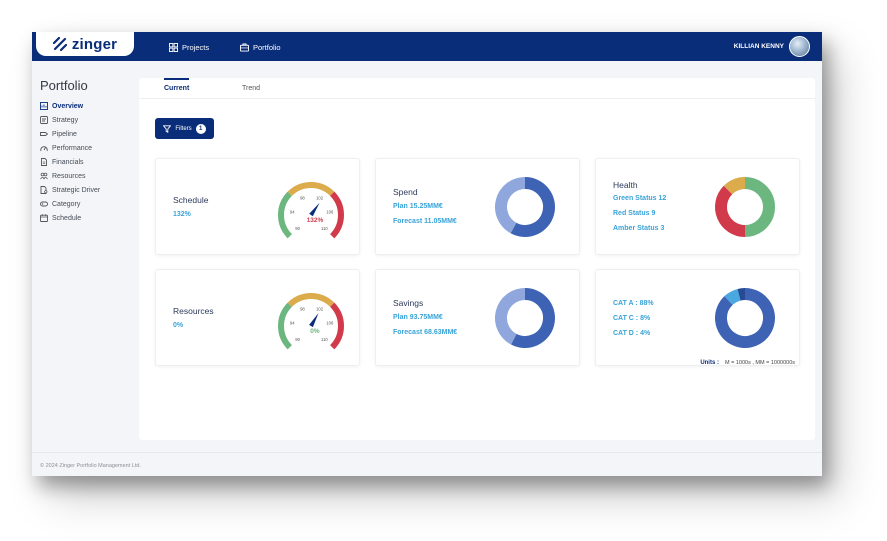  Describe the element at coordinates (330, 323) in the screenshot. I see `resources-gauge-tick-label: 106` at that location.